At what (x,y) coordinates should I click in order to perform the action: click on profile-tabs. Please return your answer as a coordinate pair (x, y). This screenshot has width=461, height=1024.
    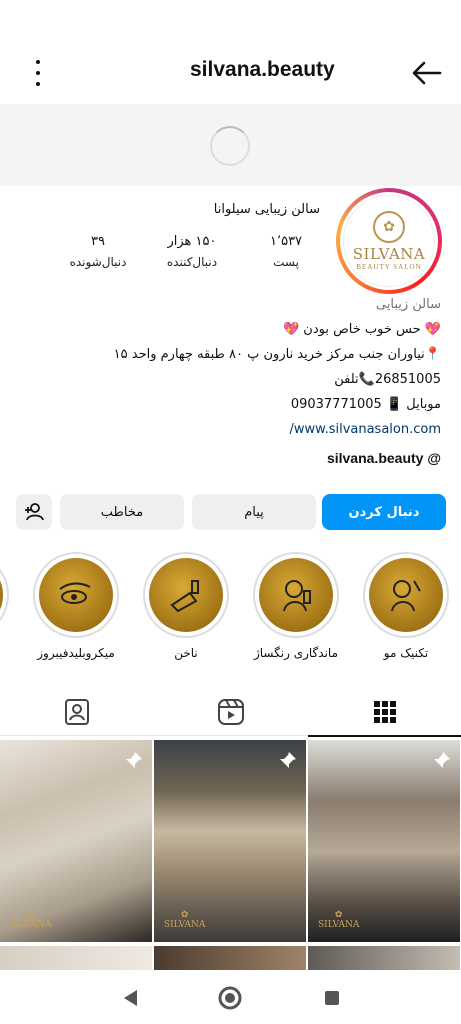
    Looking at the image, I should click on (230, 712).